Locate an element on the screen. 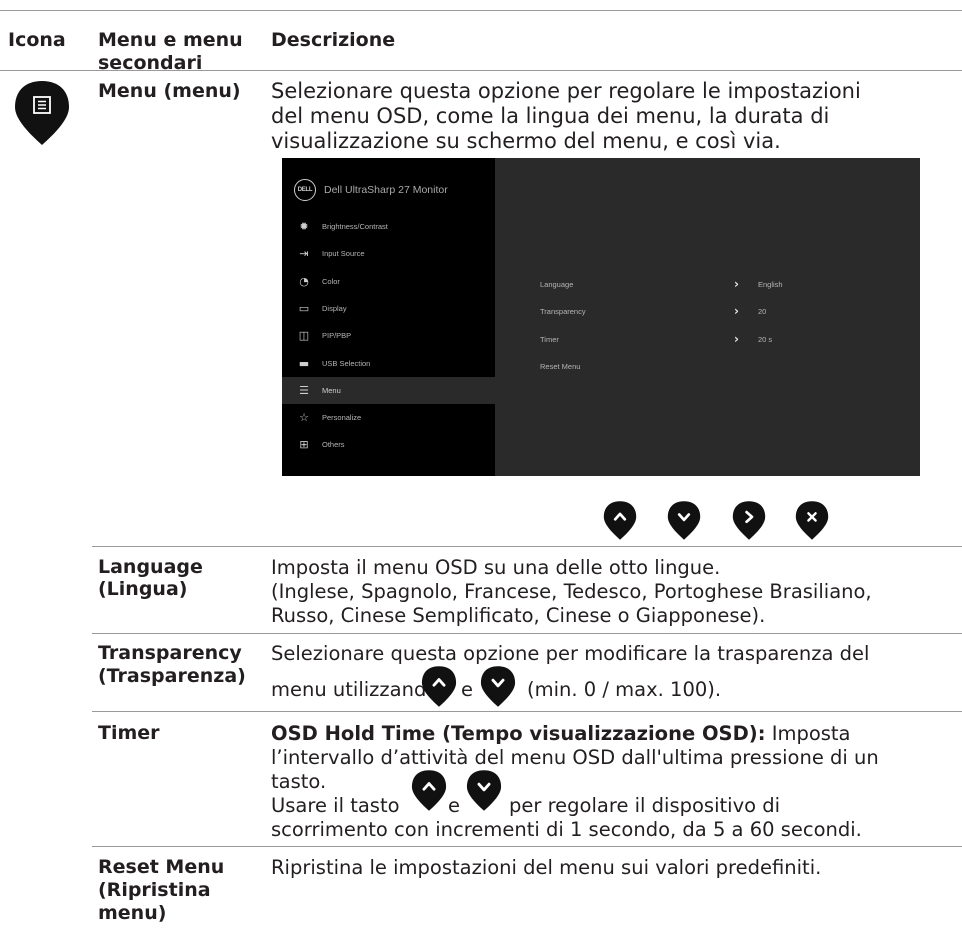 The image size is (962, 949). header-menu-column: Menu e menu secondari is located at coordinates (170, 51).